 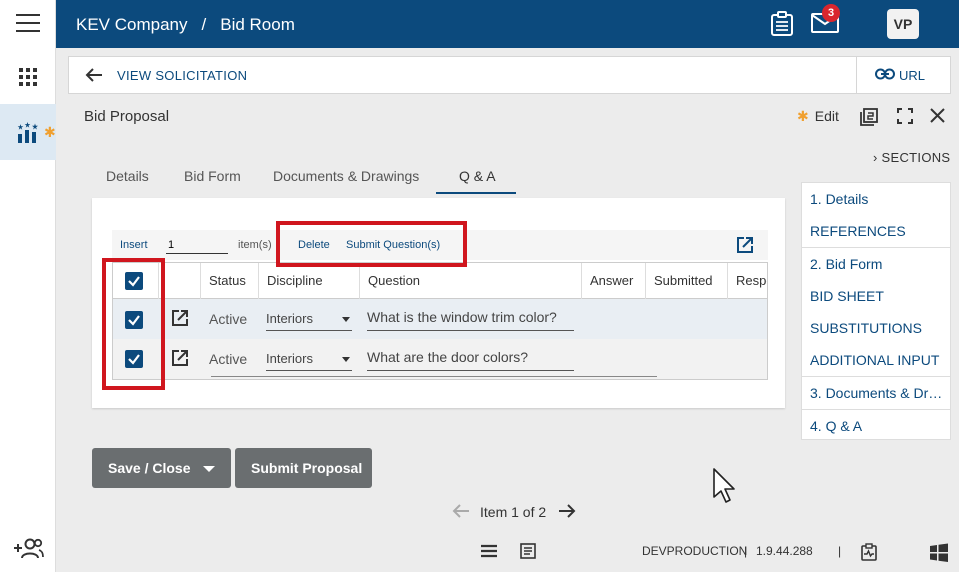 What do you see at coordinates (471, 281) in the screenshot?
I see `column-question: Question` at bounding box center [471, 281].